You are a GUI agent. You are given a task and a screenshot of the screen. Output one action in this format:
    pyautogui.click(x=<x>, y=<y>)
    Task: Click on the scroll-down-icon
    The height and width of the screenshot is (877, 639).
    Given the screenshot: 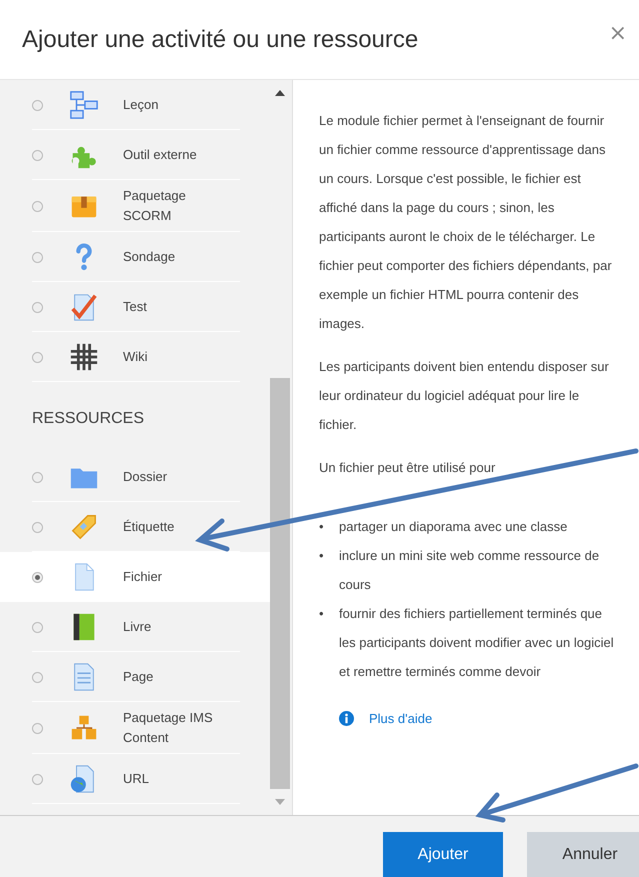 What is the action you would take?
    pyautogui.click(x=280, y=802)
    